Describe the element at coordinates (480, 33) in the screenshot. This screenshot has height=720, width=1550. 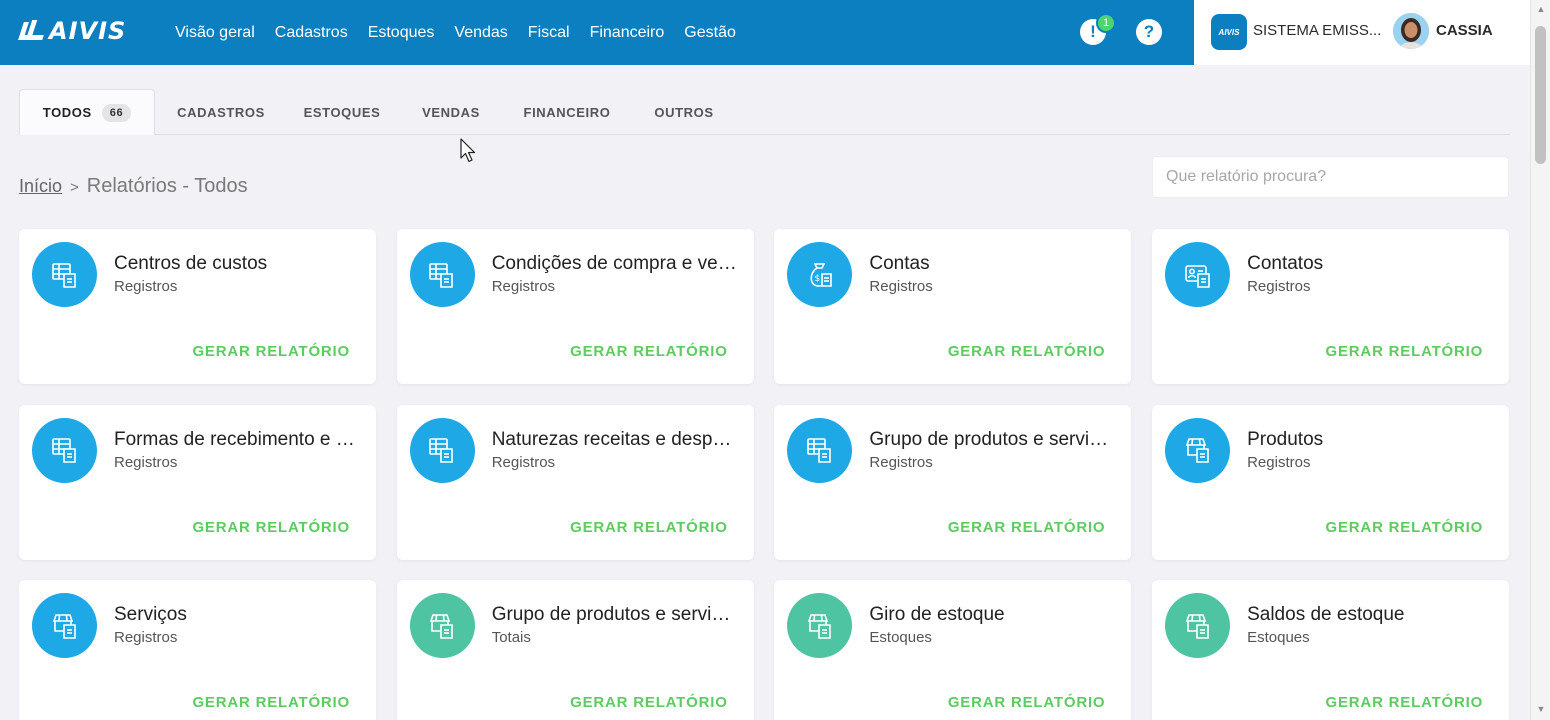
I see `nav-vendas: Vendas` at that location.